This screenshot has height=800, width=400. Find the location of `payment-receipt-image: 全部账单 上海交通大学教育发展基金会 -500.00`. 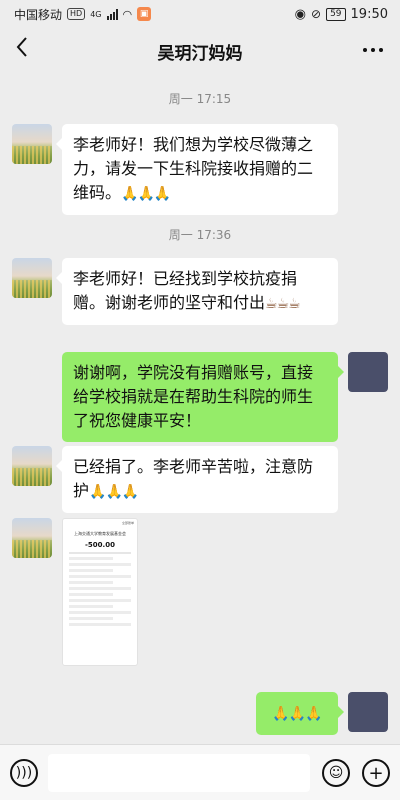

payment-receipt-image: 全部账单 上海交通大学教育发展基金会 -500.00 is located at coordinates (100, 592).